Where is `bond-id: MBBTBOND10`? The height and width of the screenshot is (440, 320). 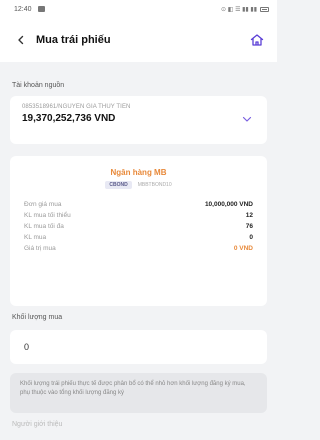 bond-id: MBBTBOND10 is located at coordinates (154, 185).